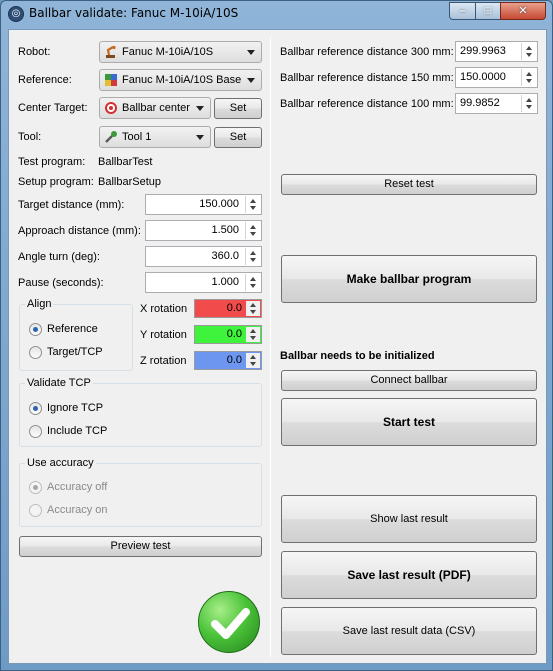 This screenshot has width=553, height=671. Describe the element at coordinates (35, 352) in the screenshot. I see `align-target-tcp-radio` at that location.